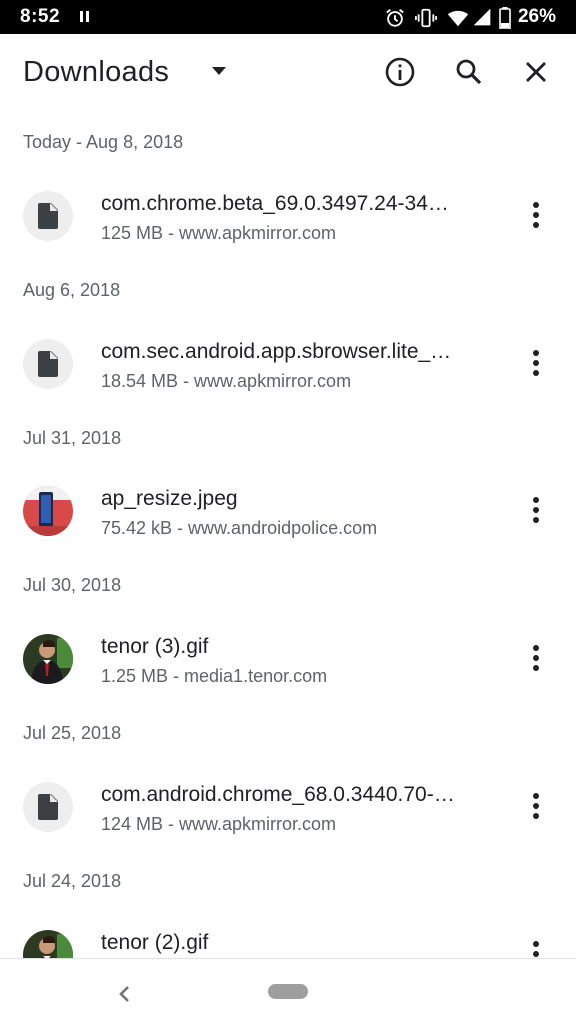  I want to click on file-meta: 1.25 MB - media1.tenor.com, so click(214, 676).